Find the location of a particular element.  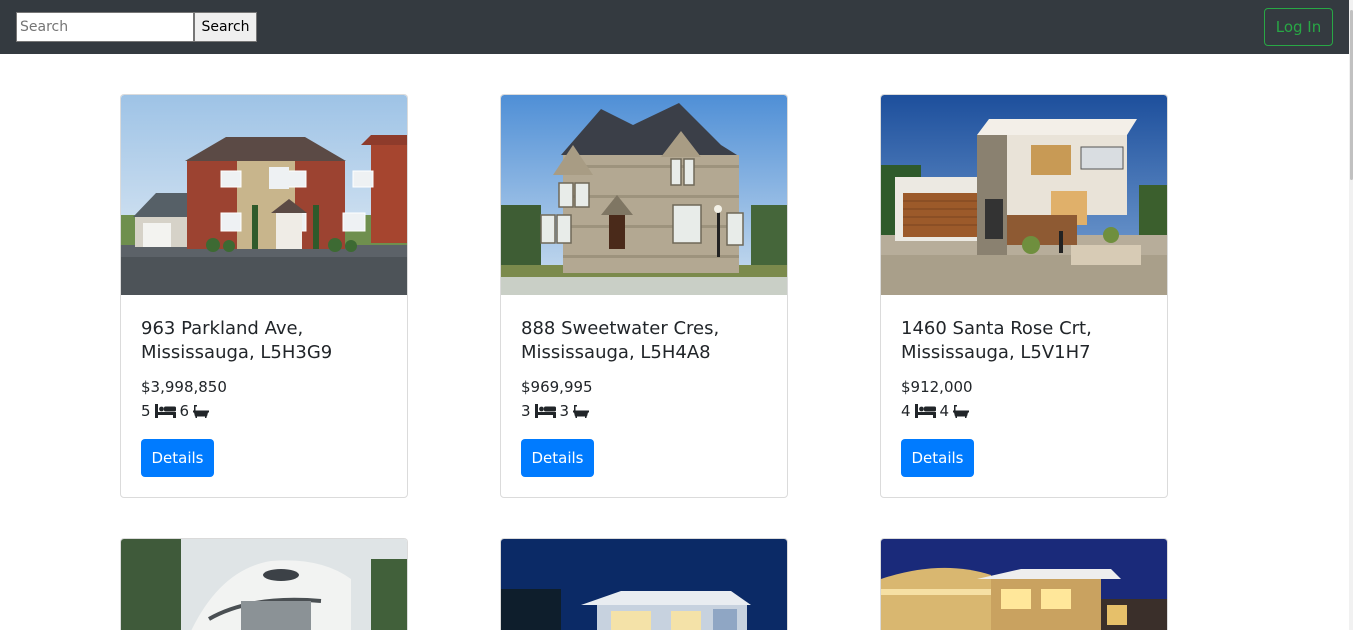

login-button: Log In is located at coordinates (1298, 27).